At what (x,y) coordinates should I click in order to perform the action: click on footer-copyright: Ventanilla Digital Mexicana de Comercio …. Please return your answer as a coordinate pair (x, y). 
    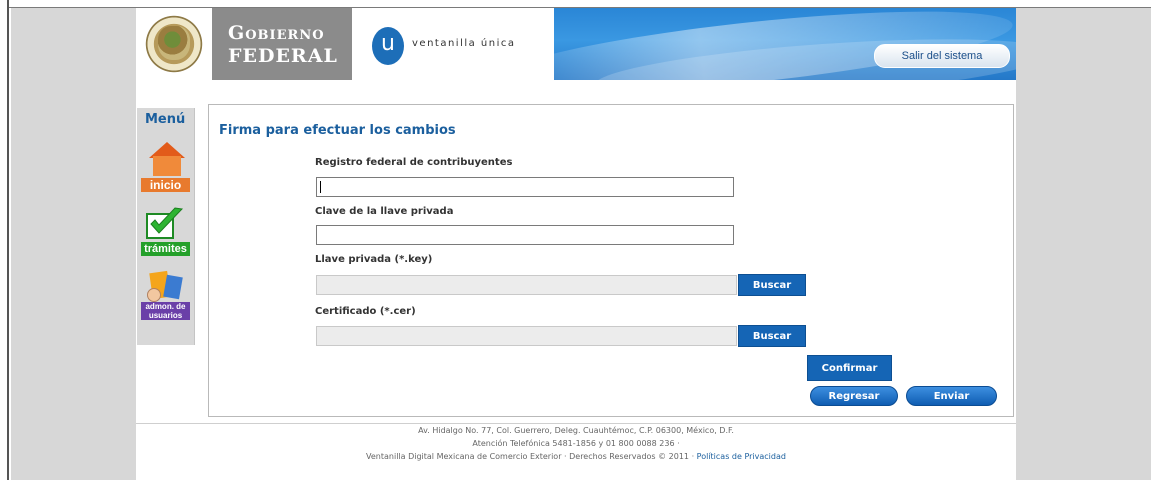
    Looking at the image, I should click on (576, 456).